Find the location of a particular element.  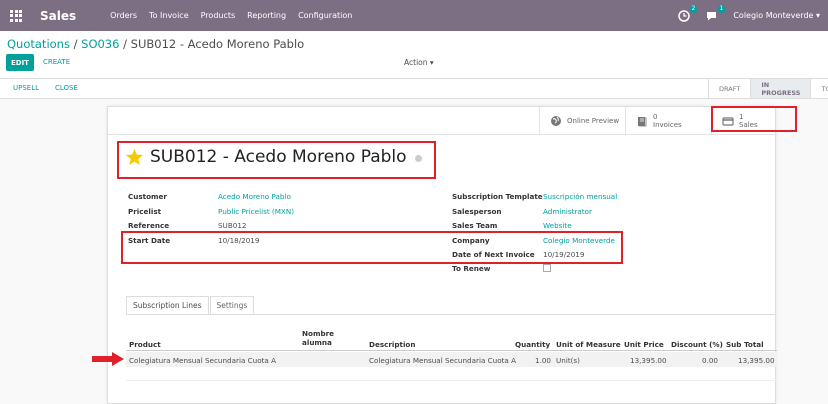

company-name: Colegio Monteverde is located at coordinates (773, 15).